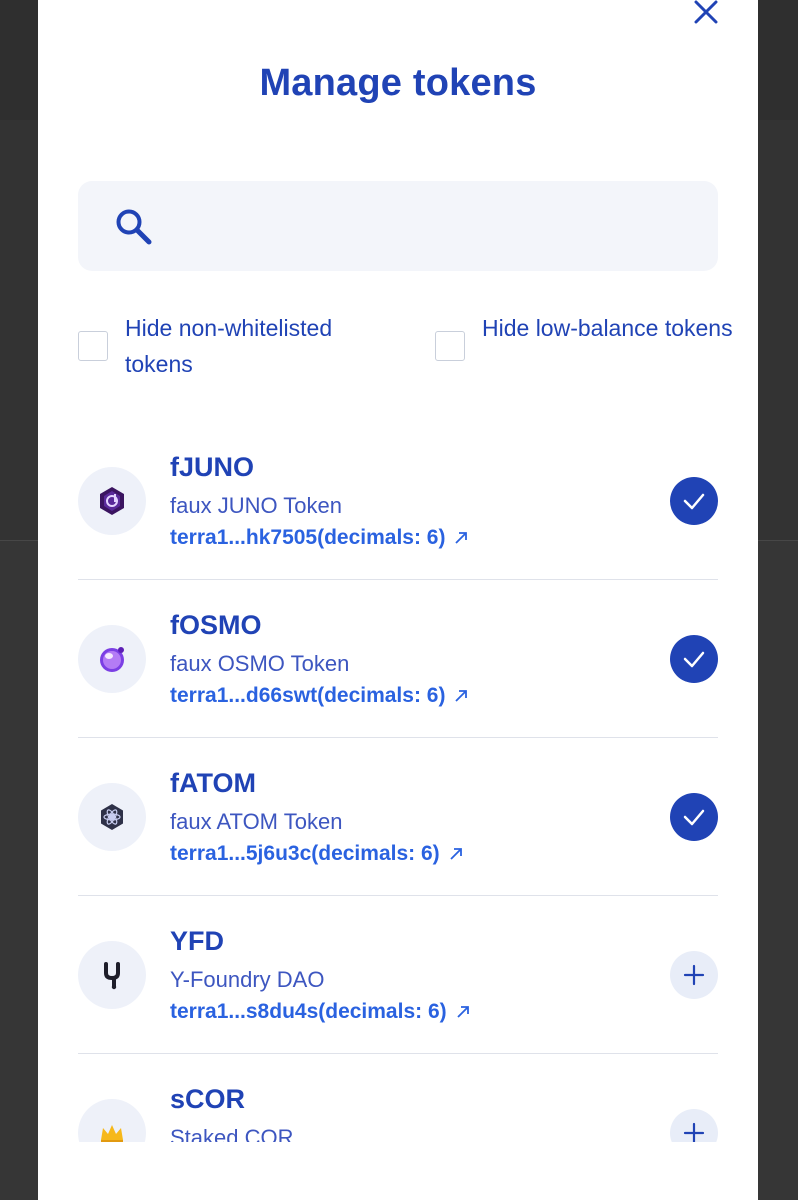  I want to click on modal-footer-space, so click(398, 1171).